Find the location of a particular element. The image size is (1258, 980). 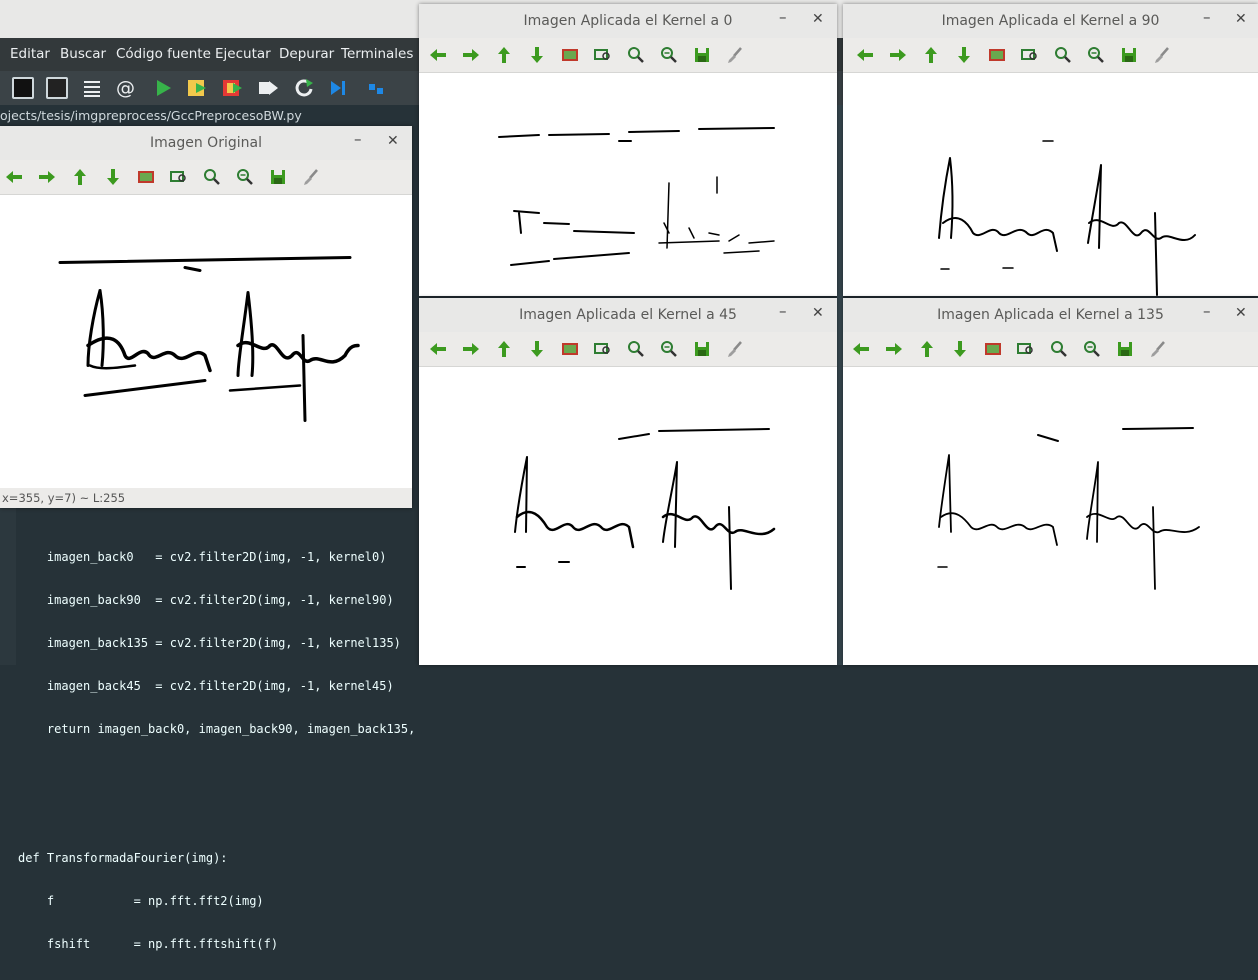

window-kernel-135: Imagen Aplicada el Kernel a 135 – ✕ is located at coordinates (1050, 481).